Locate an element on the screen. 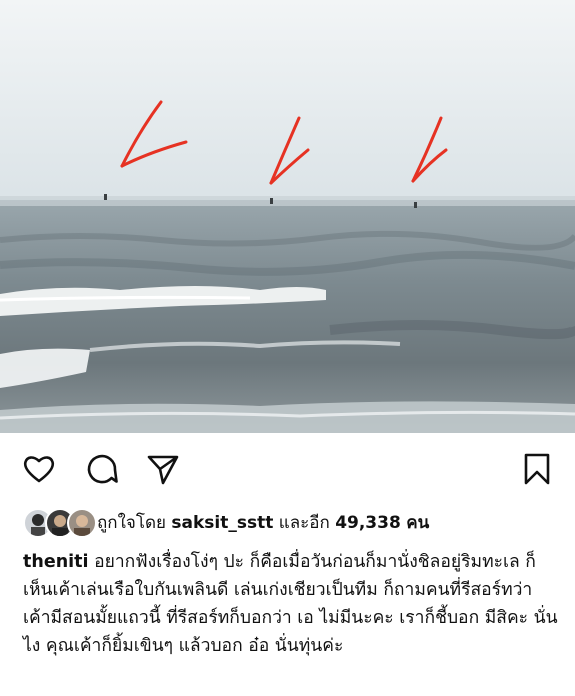  paper-plane-icon is located at coordinates (163, 469).